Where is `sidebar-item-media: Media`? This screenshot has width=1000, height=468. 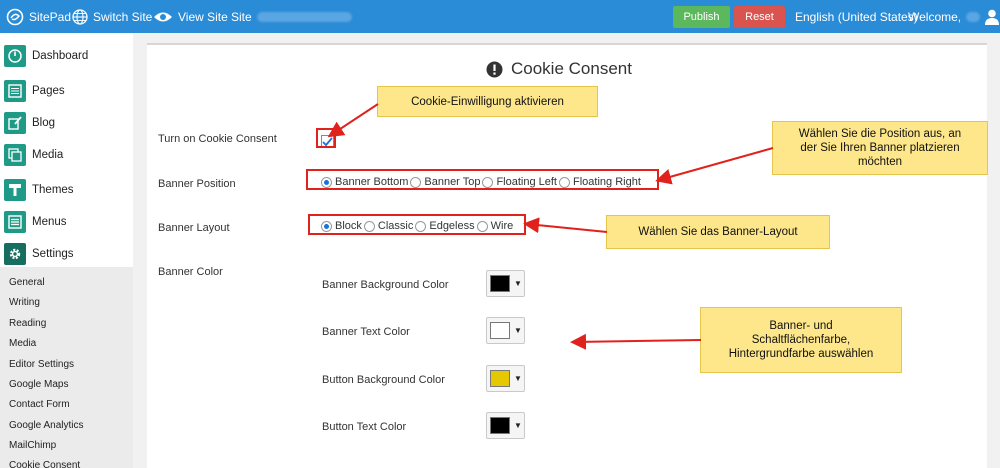 sidebar-item-media: Media is located at coordinates (66, 155).